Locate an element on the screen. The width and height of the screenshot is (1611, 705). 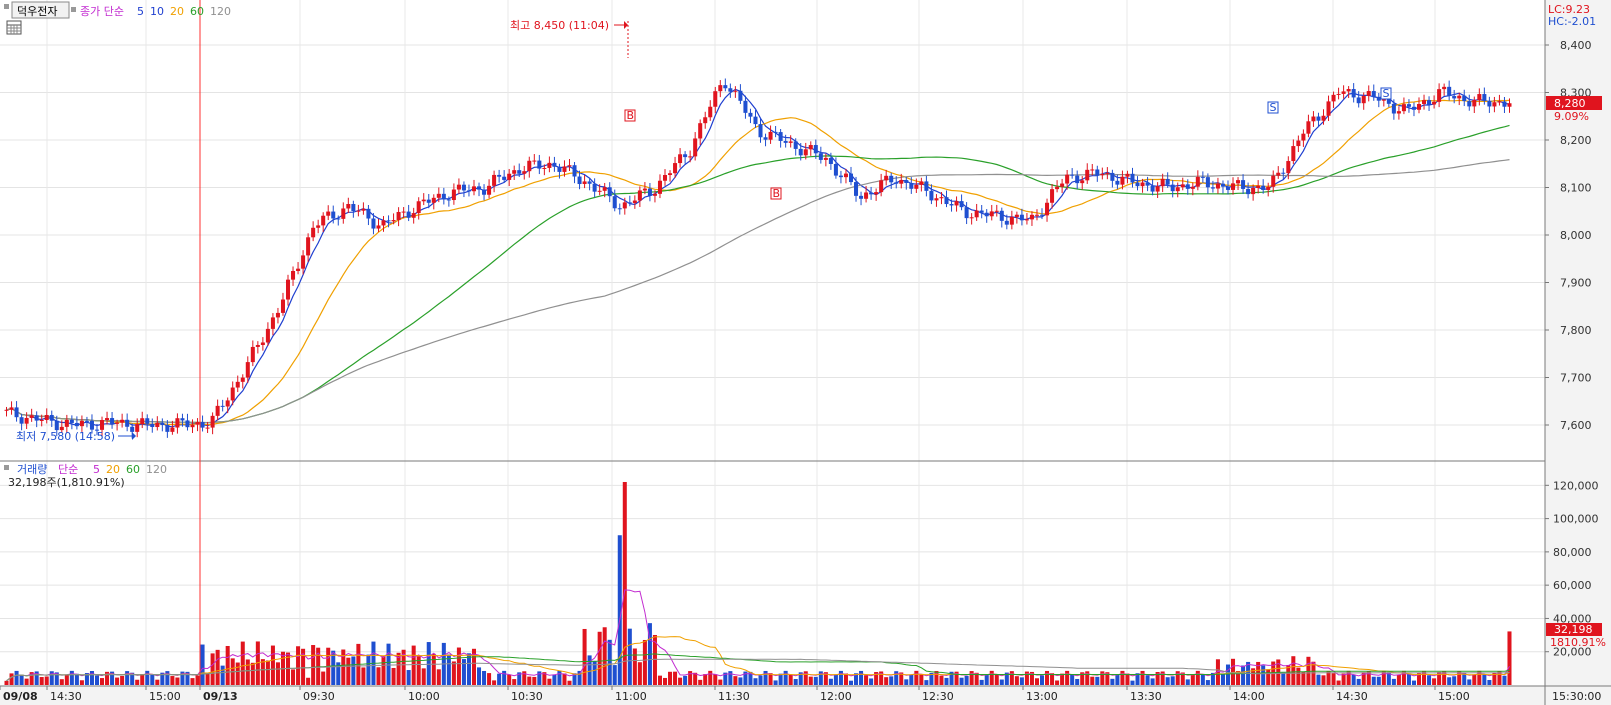
time-tick-label: 10:30 is located at coordinates (527, 696).